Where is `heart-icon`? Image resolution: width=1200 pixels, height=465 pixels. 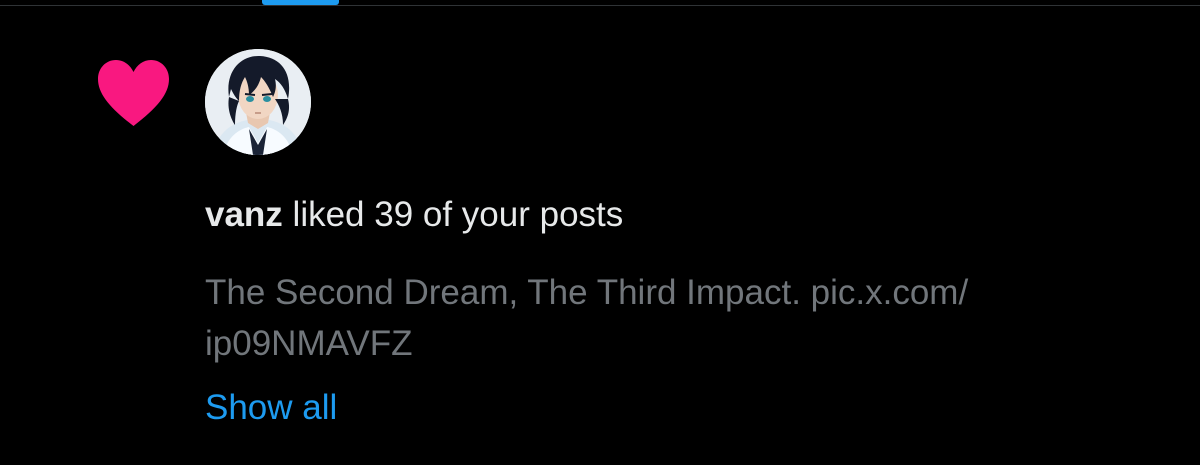
heart-icon is located at coordinates (133, 93).